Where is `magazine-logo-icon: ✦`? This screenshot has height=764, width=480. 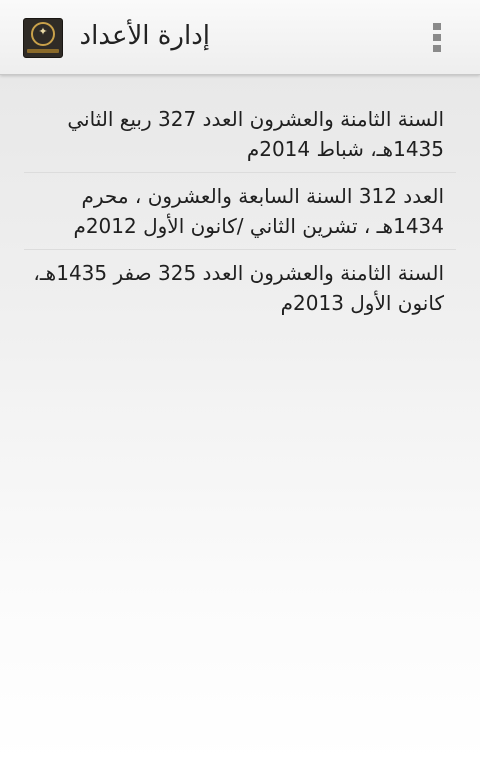 magazine-logo-icon: ✦ is located at coordinates (43, 38).